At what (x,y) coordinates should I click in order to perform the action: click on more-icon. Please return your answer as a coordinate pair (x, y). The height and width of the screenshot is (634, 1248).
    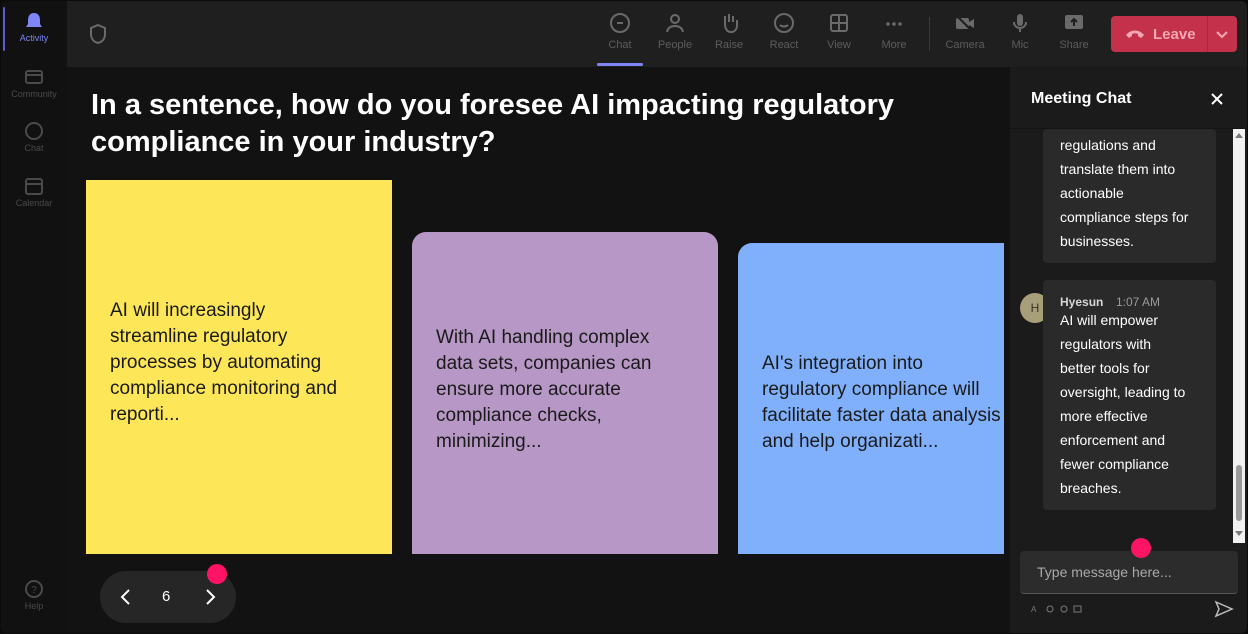
    Looking at the image, I should click on (894, 24).